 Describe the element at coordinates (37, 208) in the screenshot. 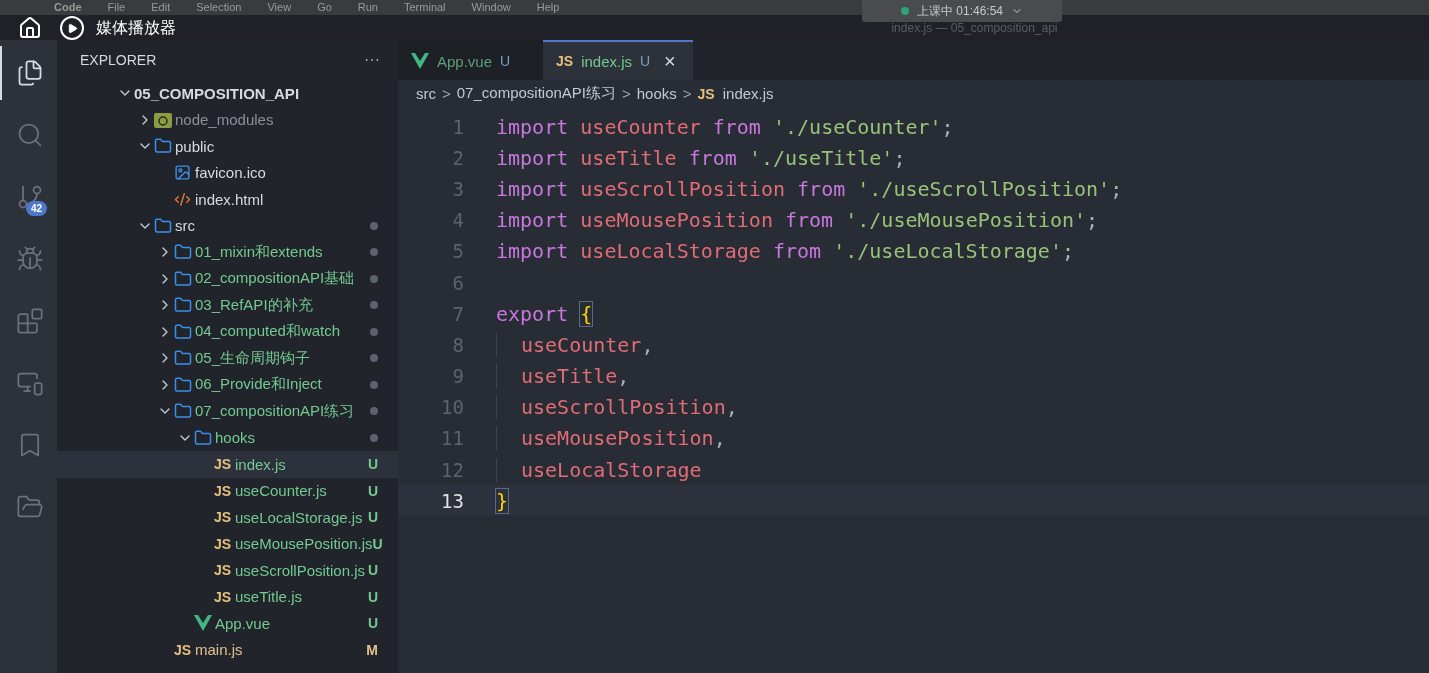

I see `count-badge: 42` at that location.